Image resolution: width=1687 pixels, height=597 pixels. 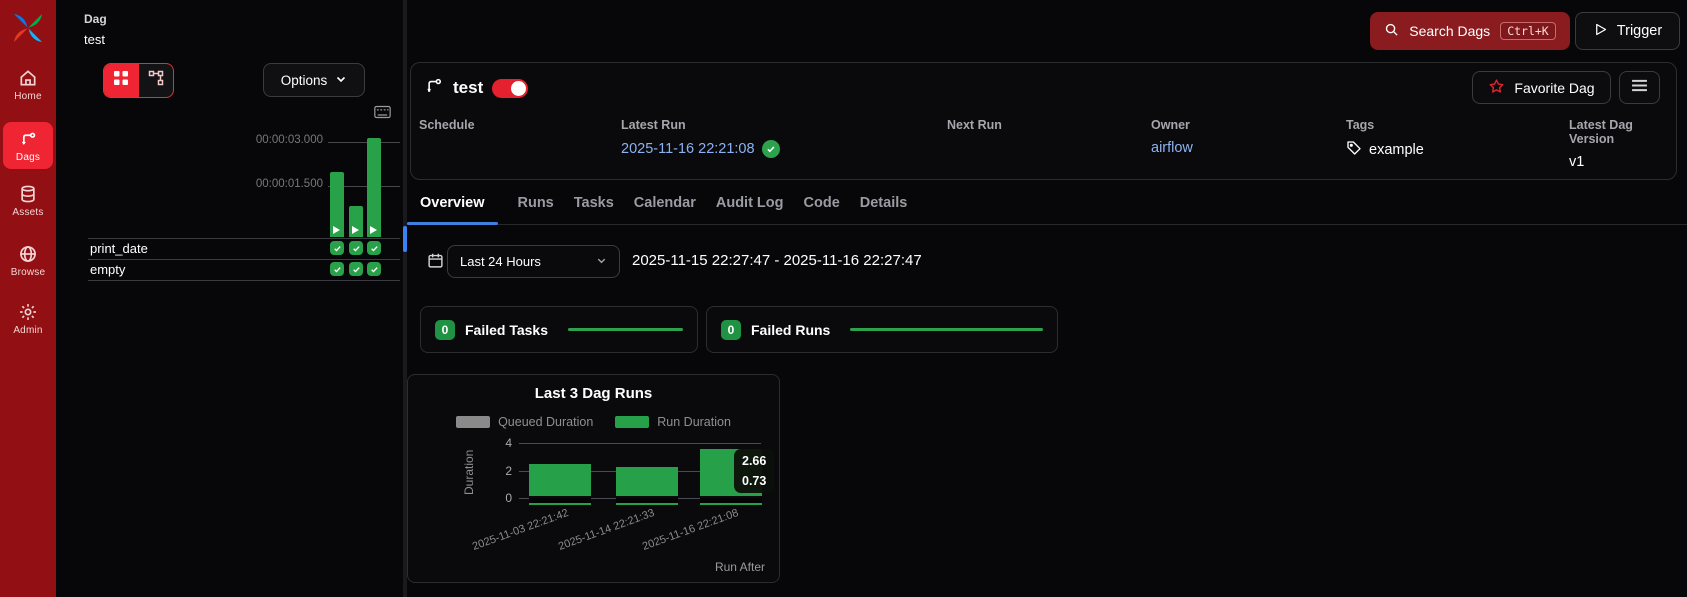 I want to click on field-schedule: Schedule, so click(x=447, y=125).